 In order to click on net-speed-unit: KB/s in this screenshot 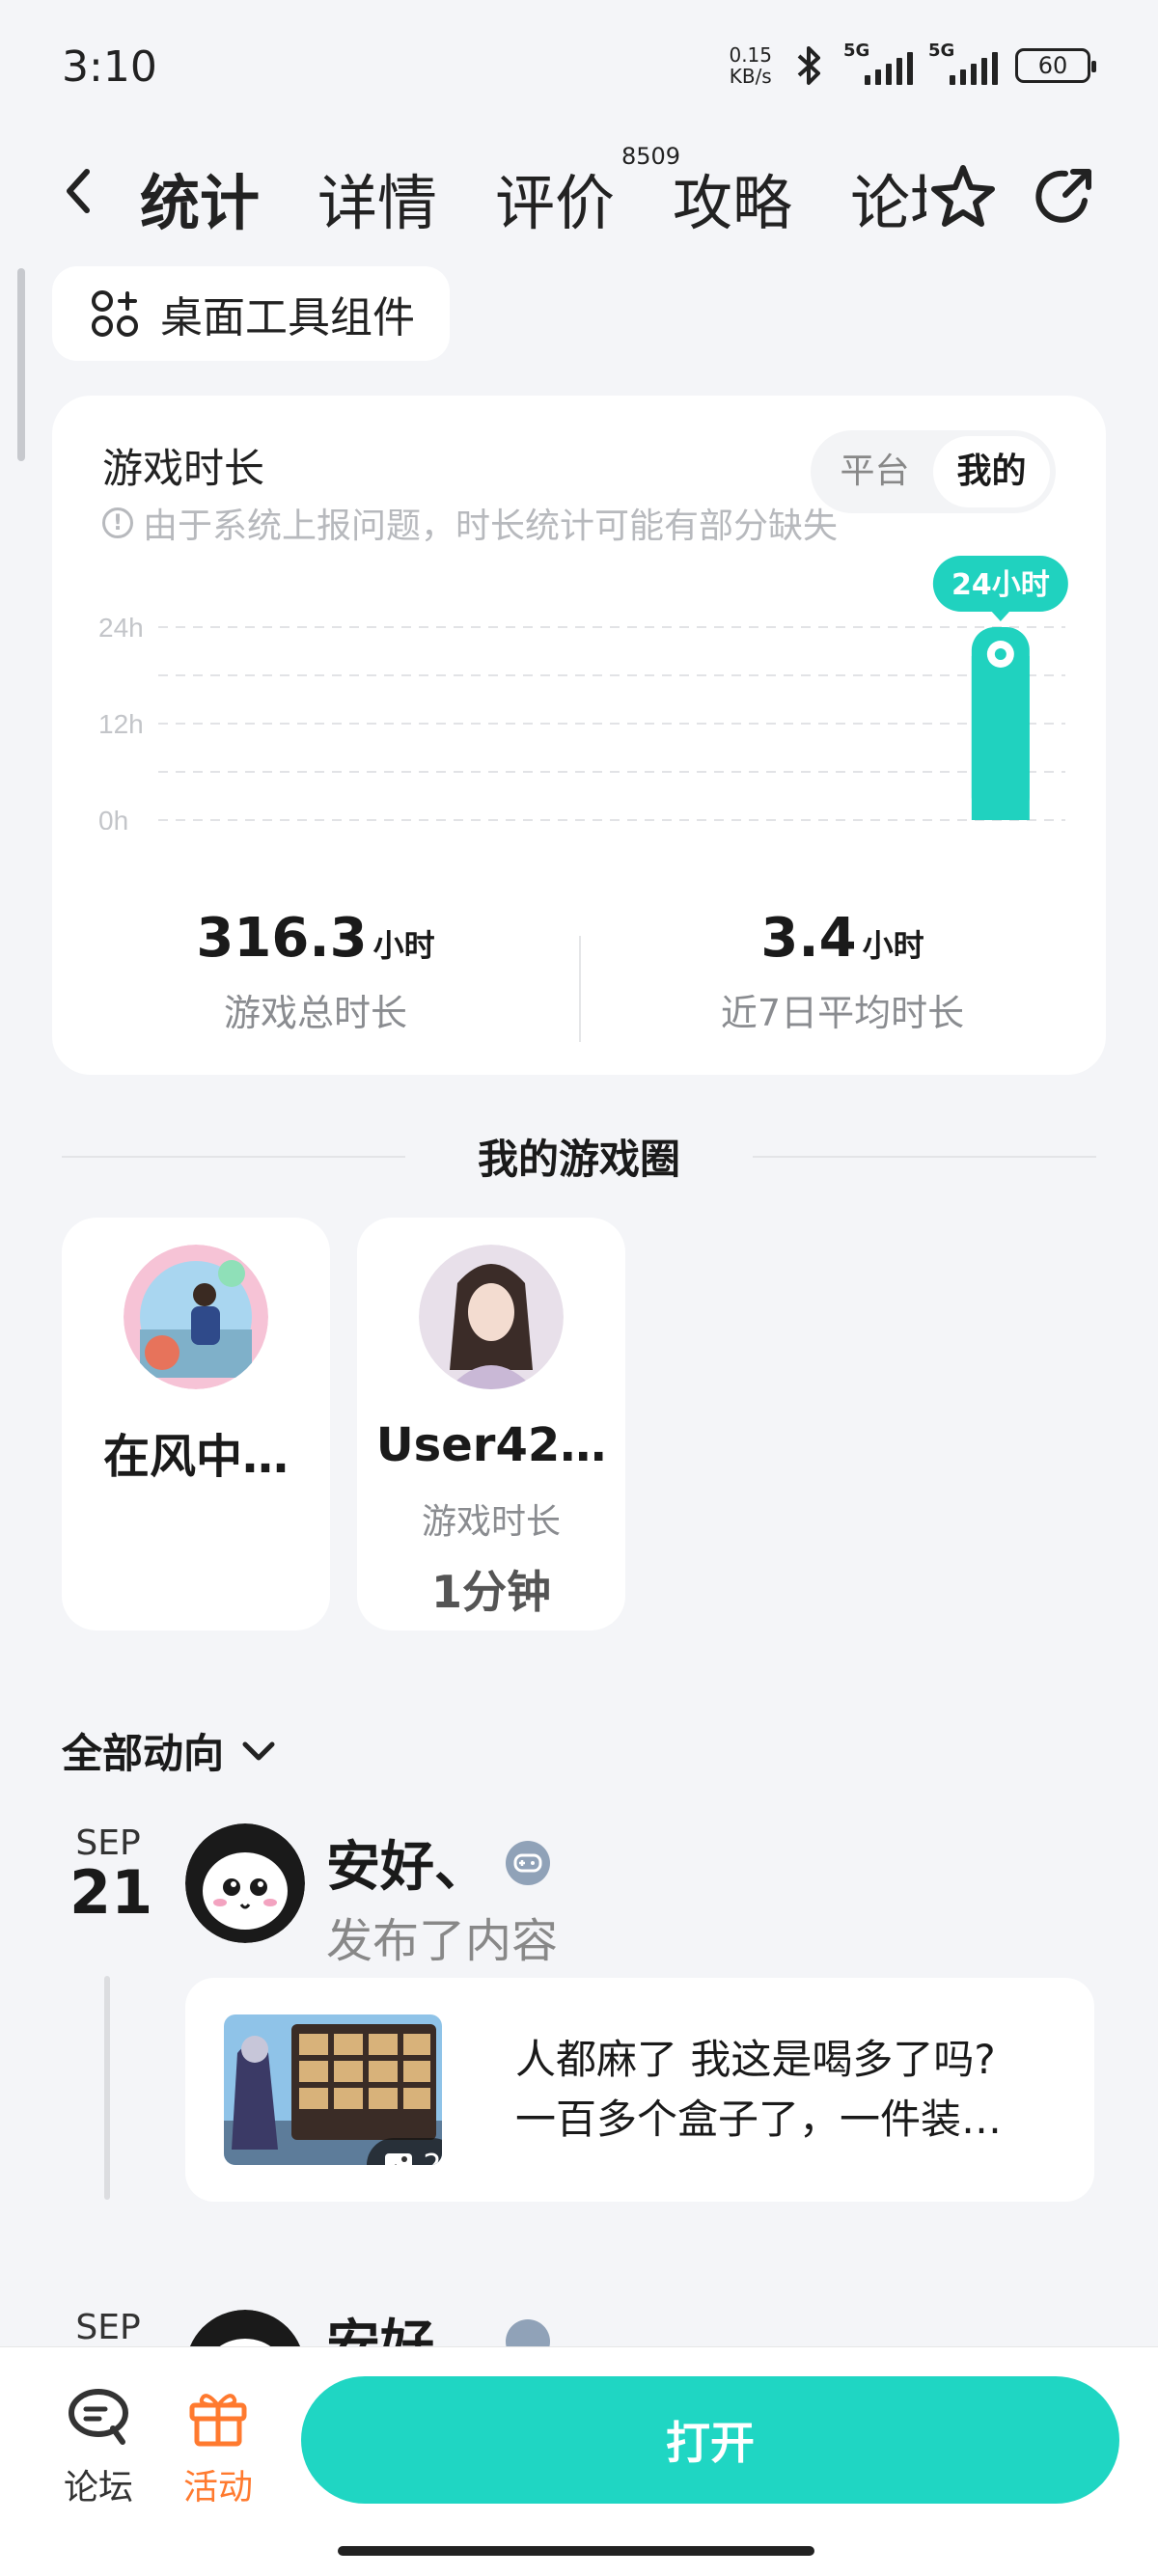, I will do `click(750, 77)`.